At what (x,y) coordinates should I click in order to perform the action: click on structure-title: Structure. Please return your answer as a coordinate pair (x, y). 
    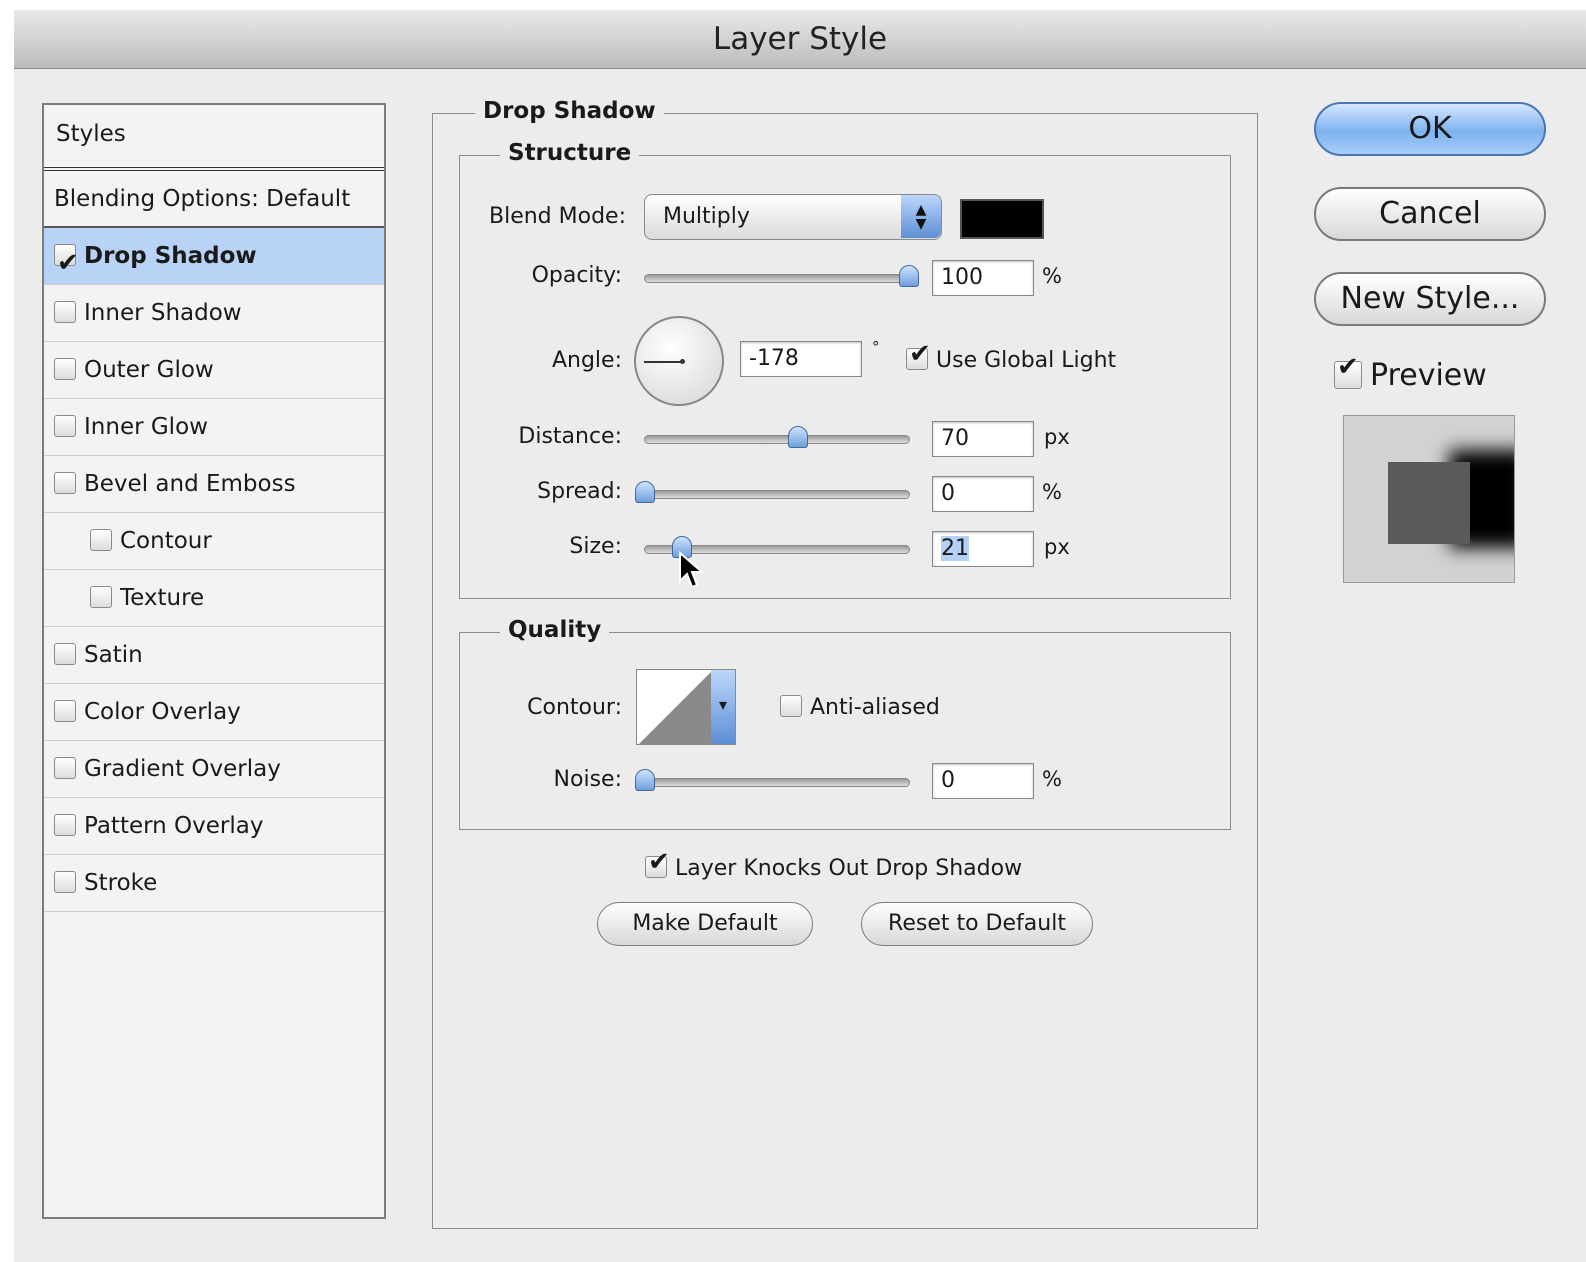
    Looking at the image, I should click on (570, 153).